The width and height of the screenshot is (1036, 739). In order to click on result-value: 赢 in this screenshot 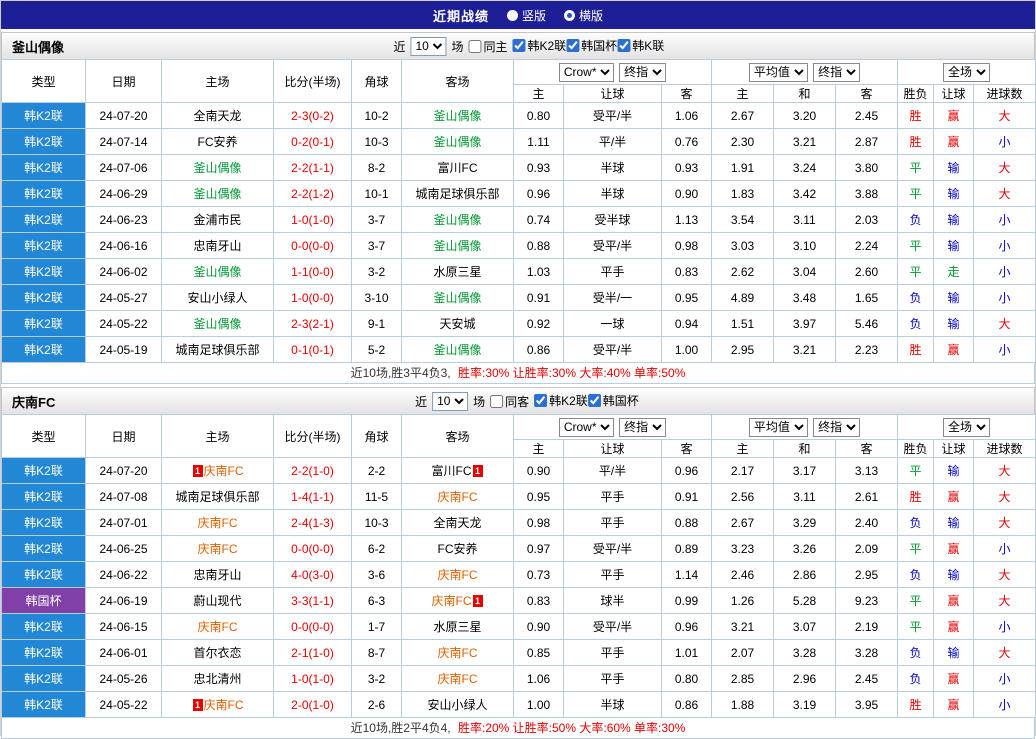, I will do `click(954, 626)`.